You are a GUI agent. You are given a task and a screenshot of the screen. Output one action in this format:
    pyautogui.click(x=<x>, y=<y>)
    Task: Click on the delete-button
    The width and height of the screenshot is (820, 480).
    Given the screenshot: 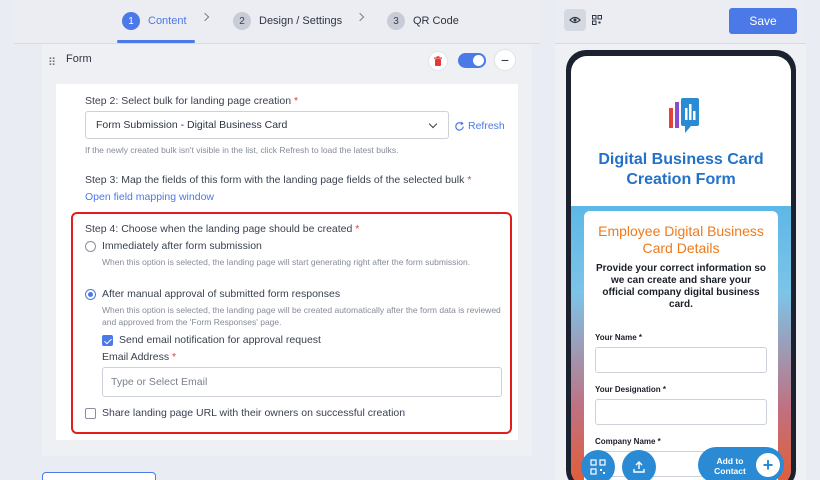 What is the action you would take?
    pyautogui.click(x=438, y=61)
    